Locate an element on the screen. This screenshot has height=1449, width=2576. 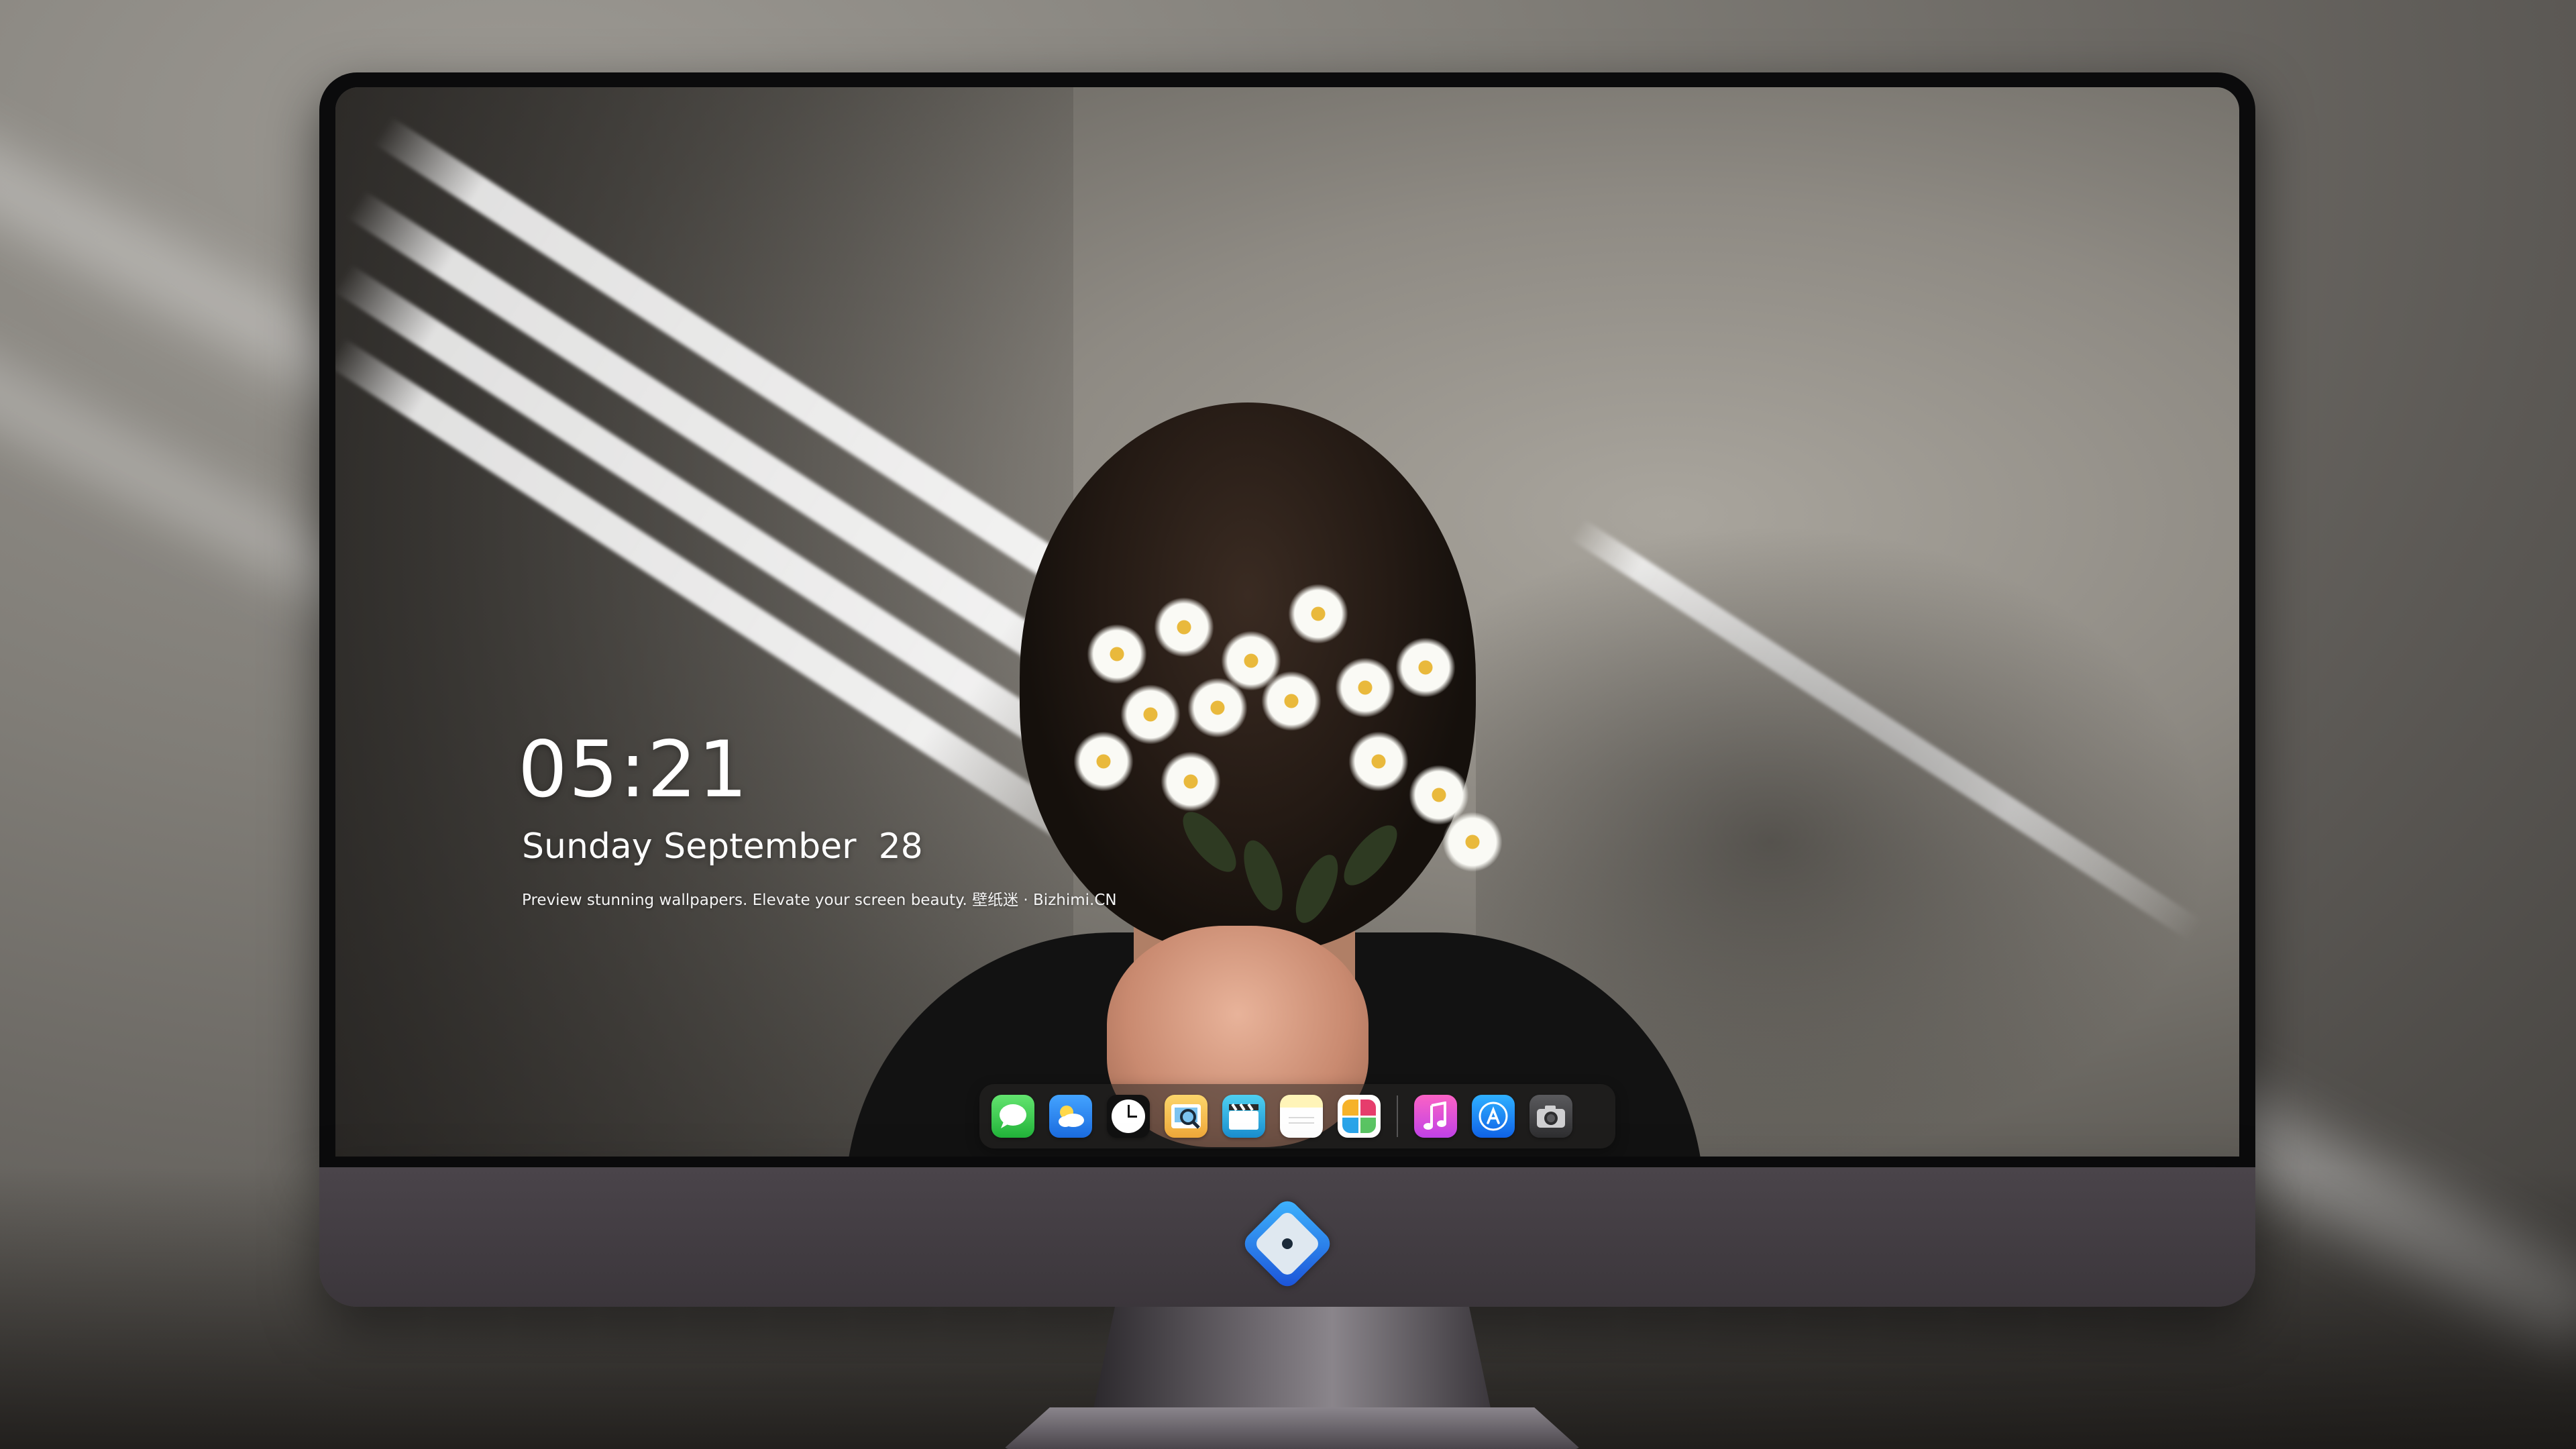
camera-icon is located at coordinates (1550, 1116).